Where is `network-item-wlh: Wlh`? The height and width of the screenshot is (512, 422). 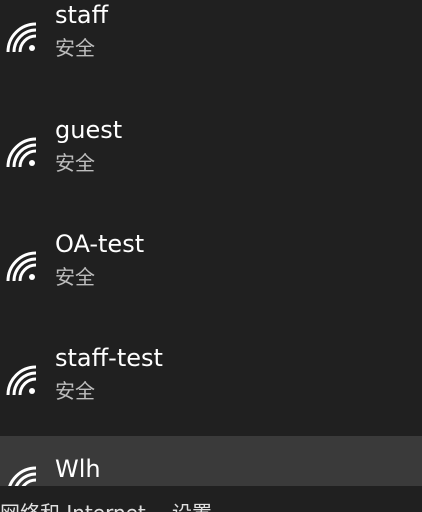
network-item-wlh: Wlh is located at coordinates (211, 461).